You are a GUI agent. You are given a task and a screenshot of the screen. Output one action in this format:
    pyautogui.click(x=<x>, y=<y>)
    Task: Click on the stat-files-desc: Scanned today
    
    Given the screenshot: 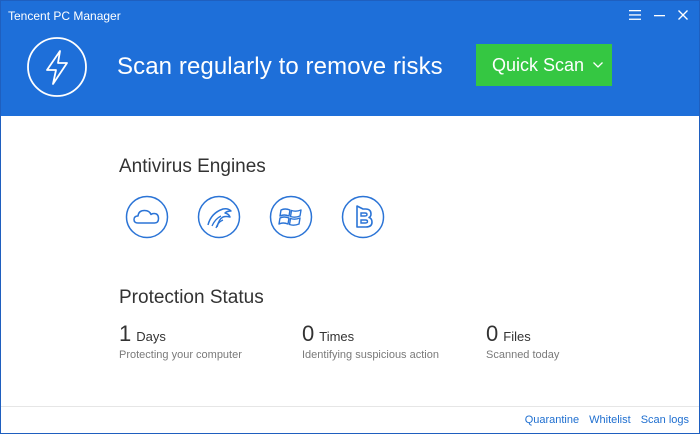 What is the action you would take?
    pyautogui.click(x=523, y=355)
    